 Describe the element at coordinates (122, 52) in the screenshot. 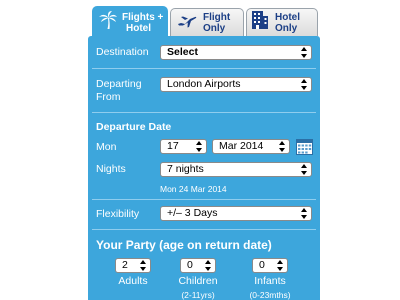

I see `destination-label: Destination` at that location.